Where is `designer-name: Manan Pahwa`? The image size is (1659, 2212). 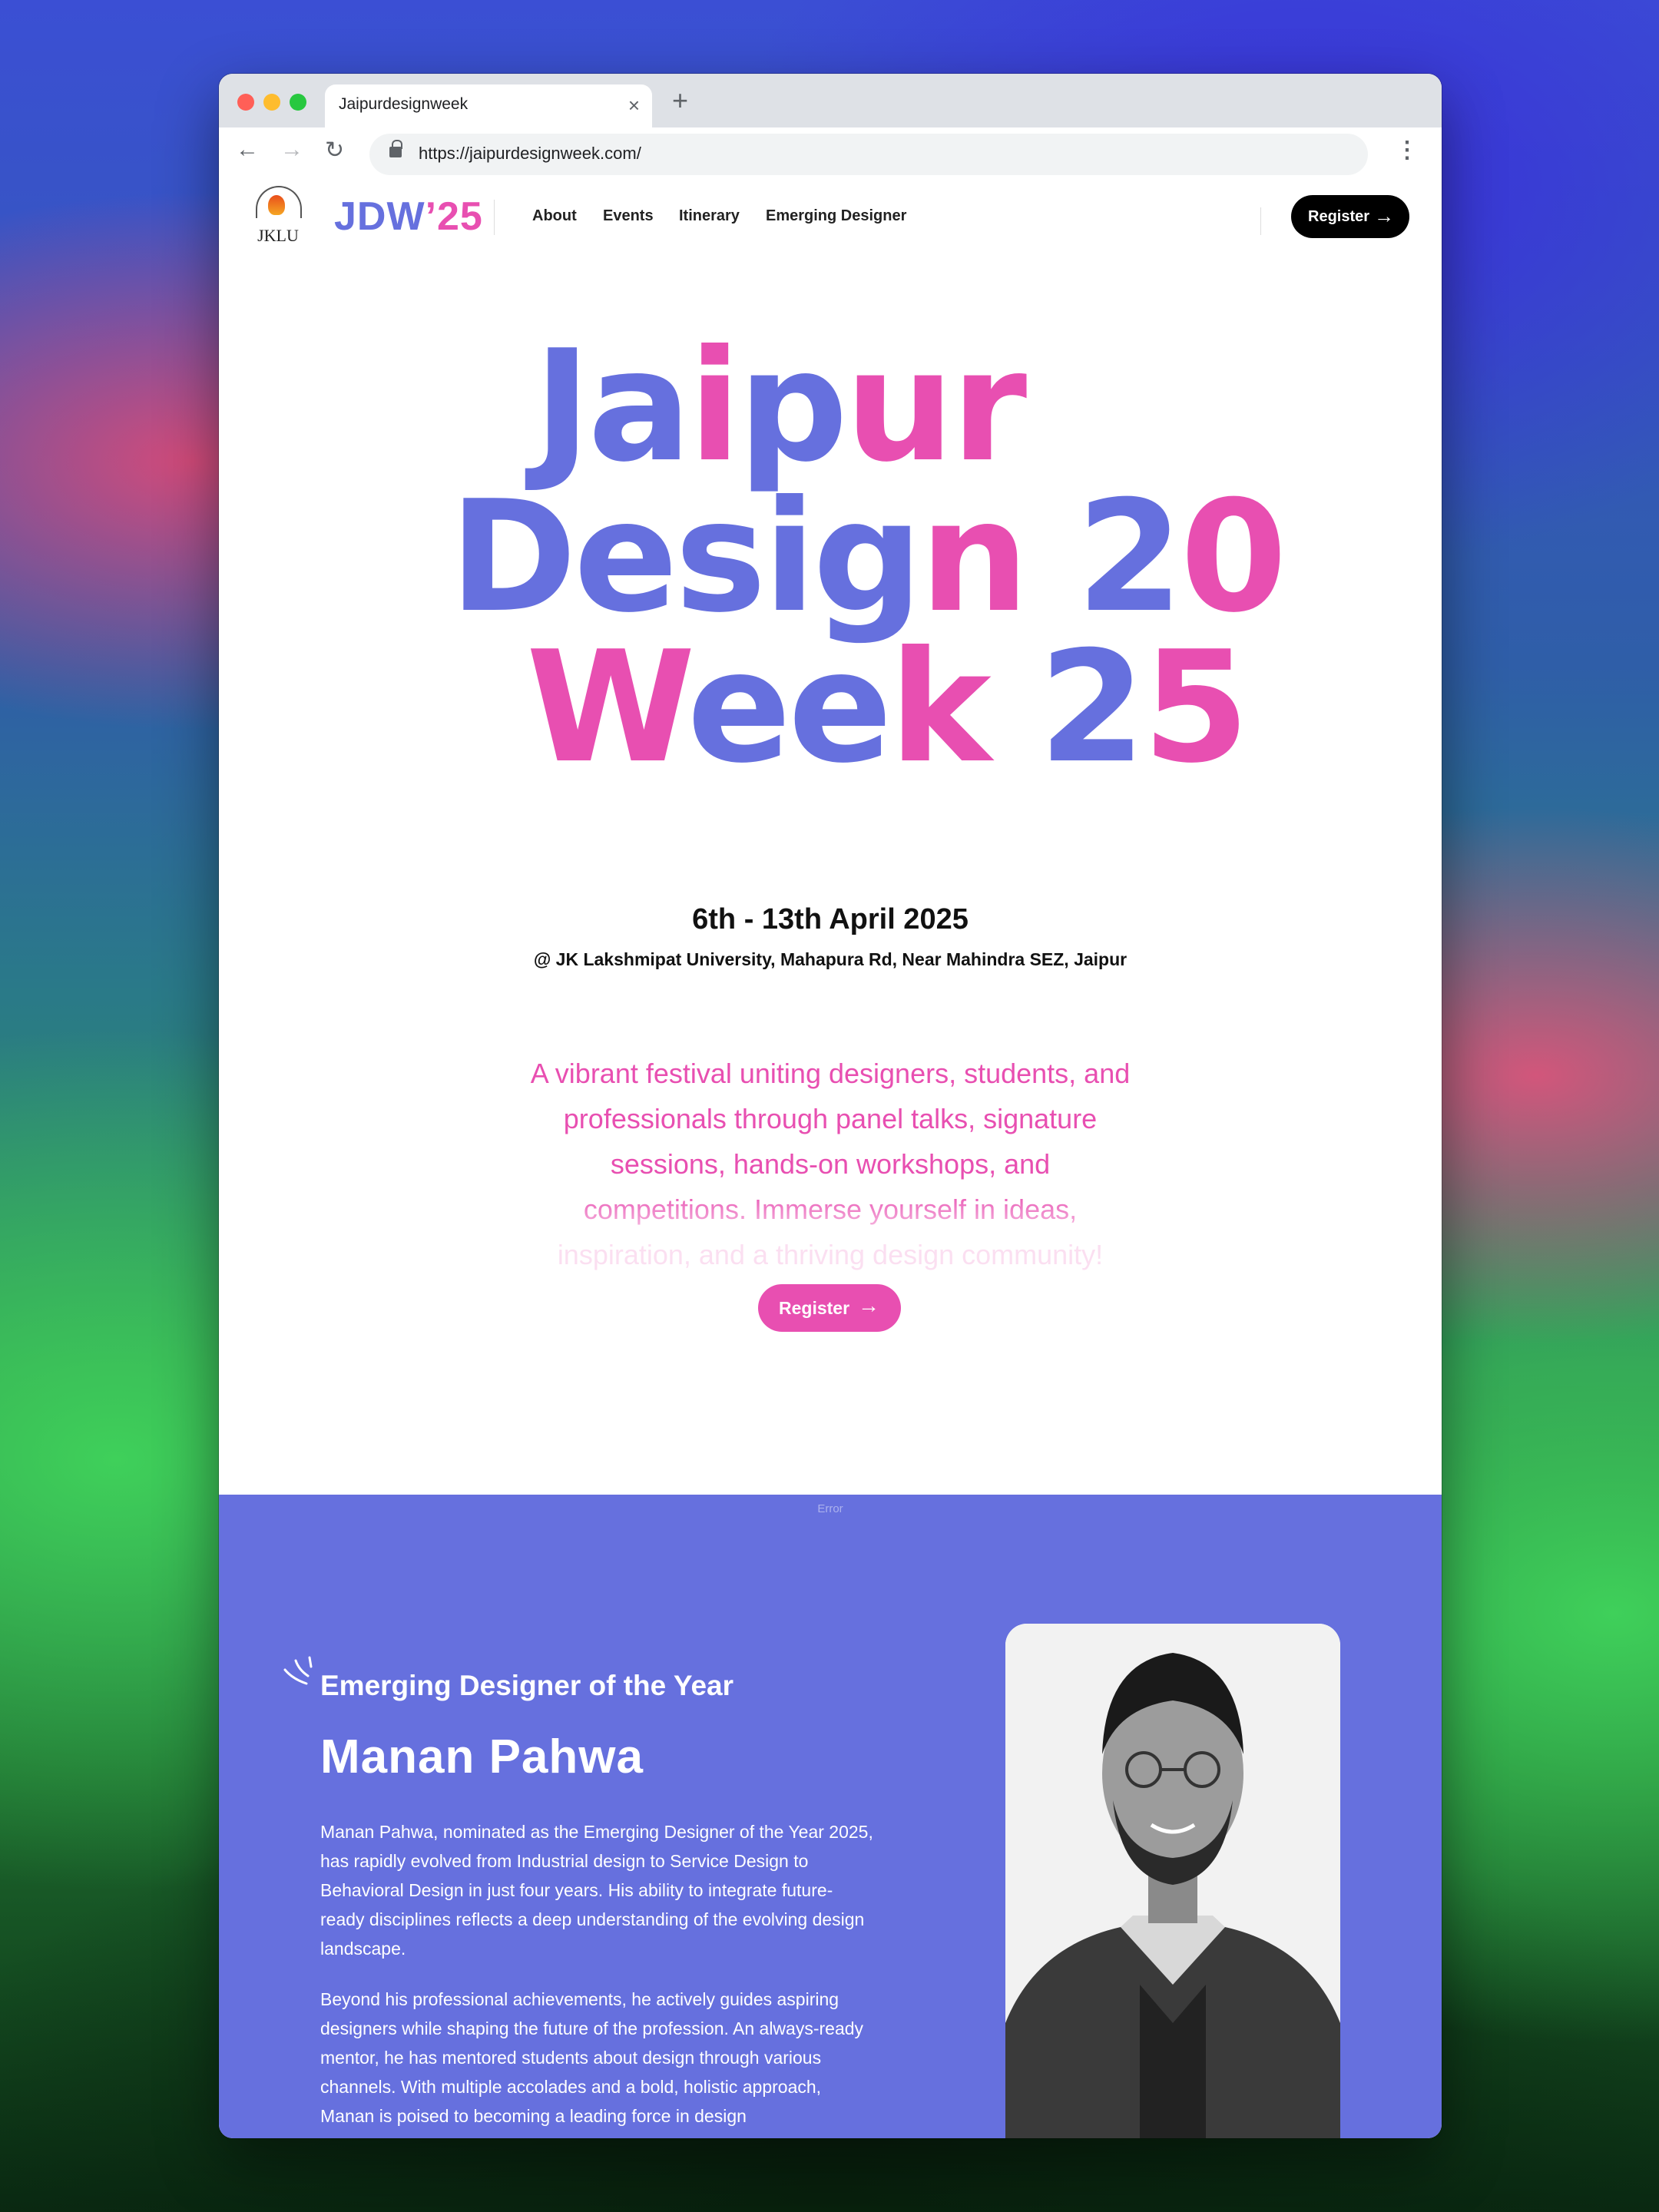
designer-name: Manan Pahwa is located at coordinates (482, 1757).